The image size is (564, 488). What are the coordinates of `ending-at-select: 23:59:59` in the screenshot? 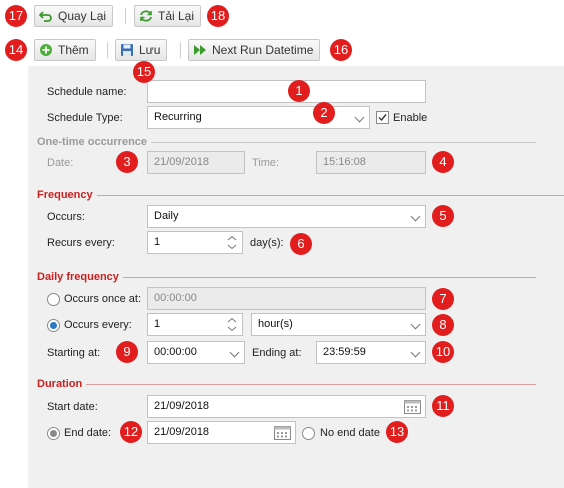 It's located at (371, 352).